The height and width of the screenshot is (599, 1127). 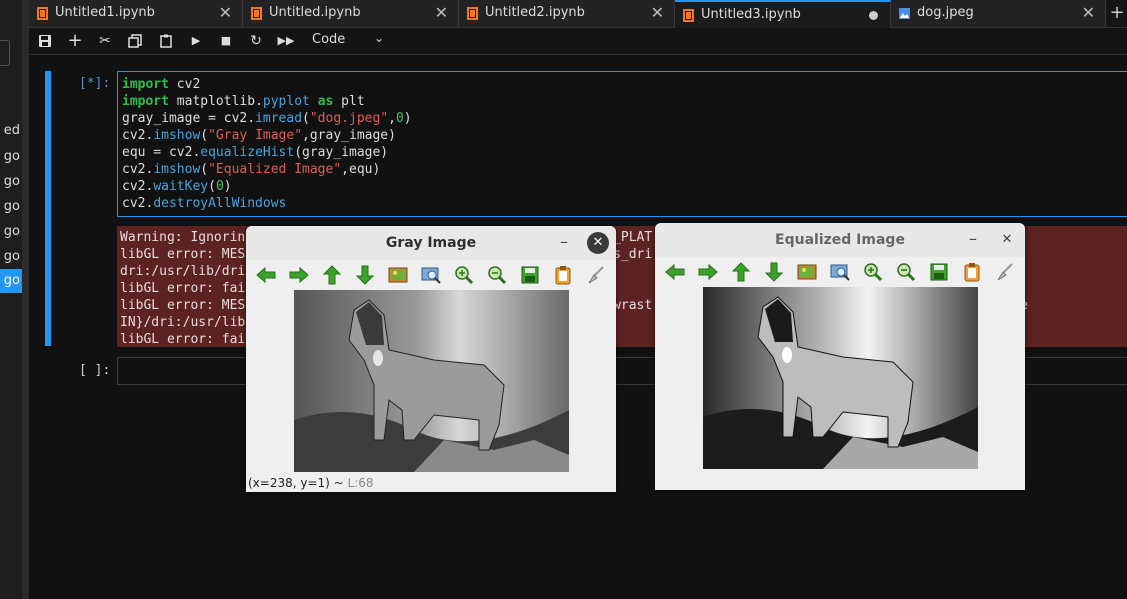 I want to click on status-coords: (x=238, y=1) ~, so click(x=298, y=483).